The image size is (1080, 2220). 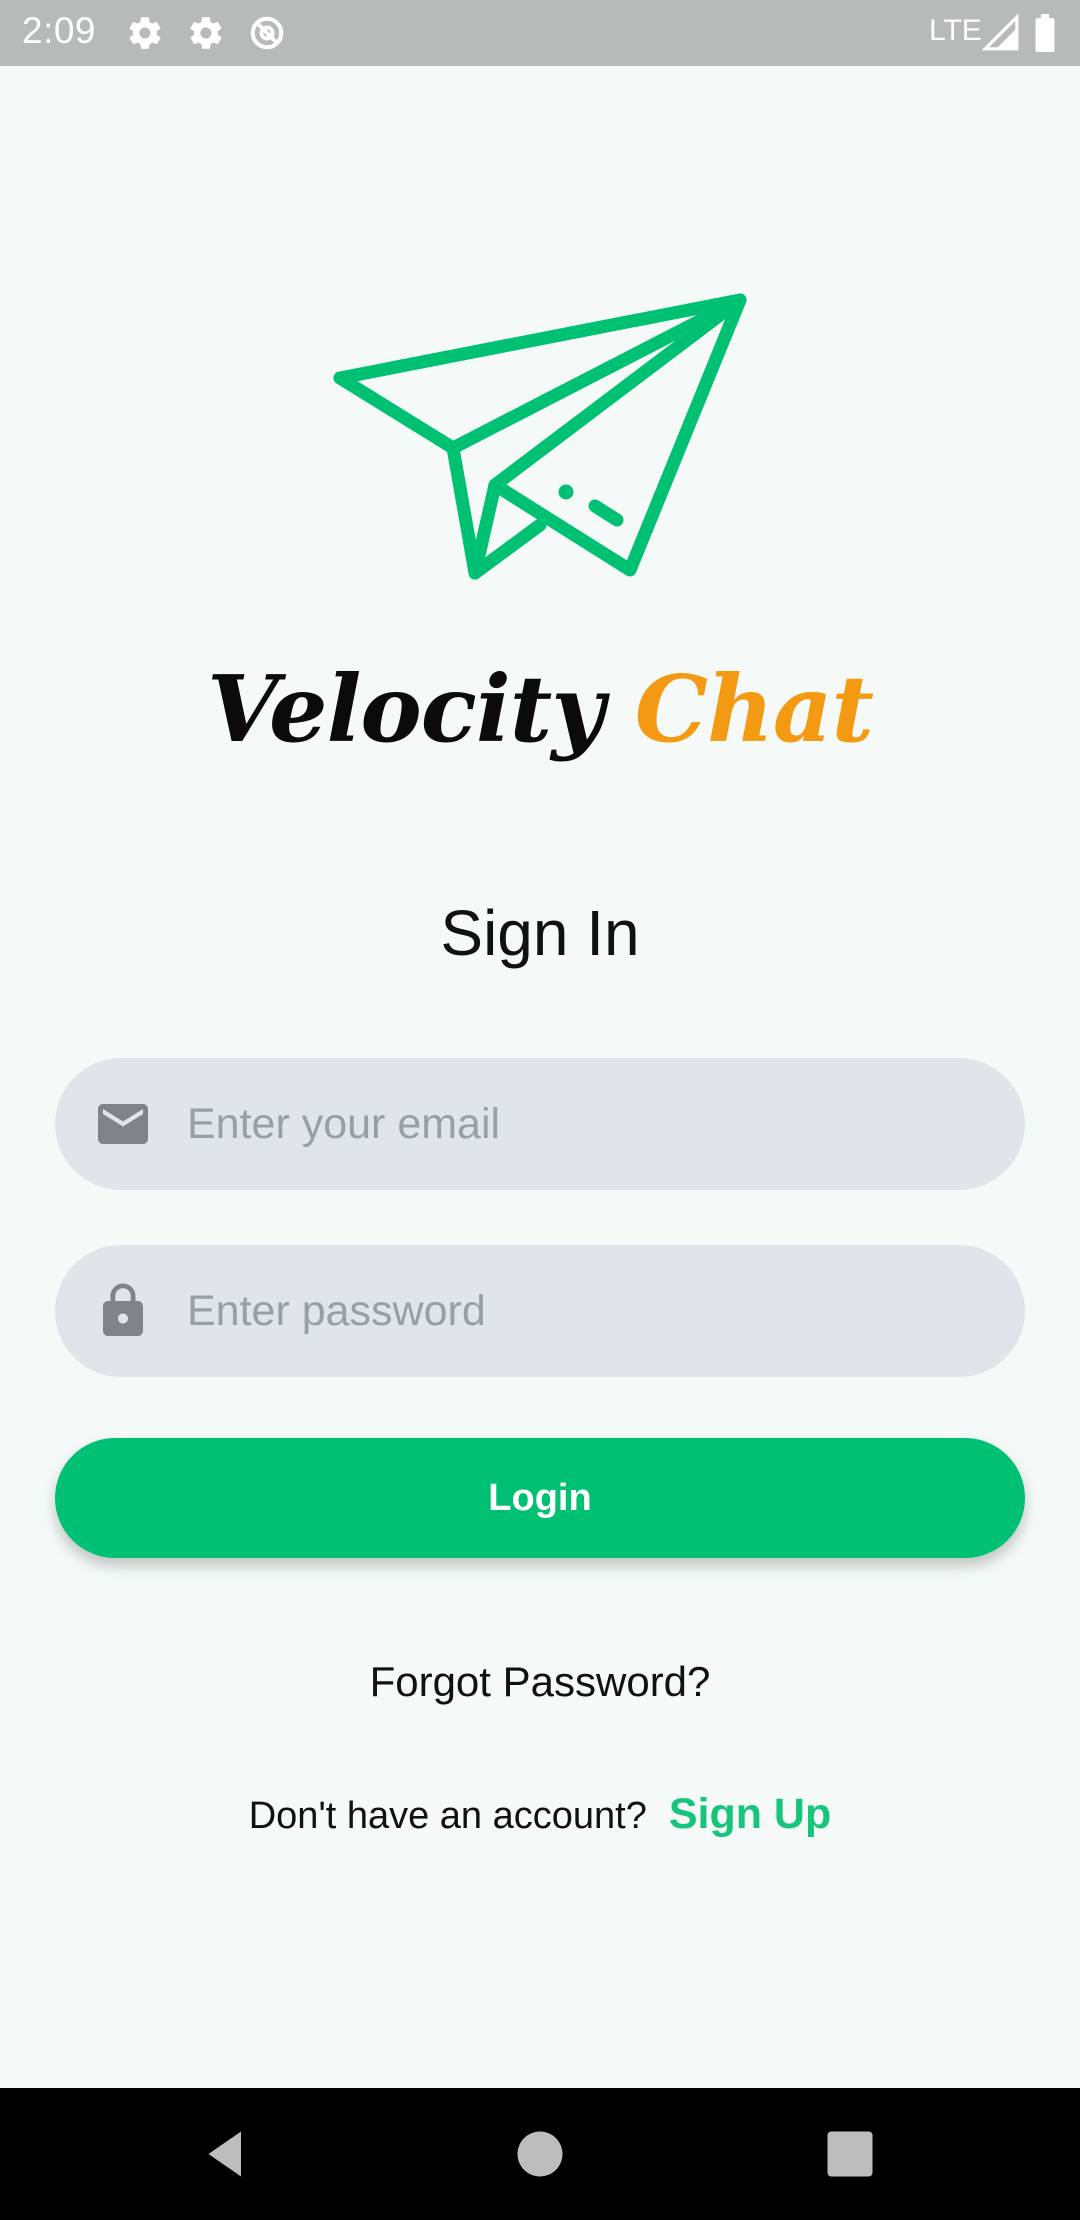 I want to click on navigation-bar, so click(x=540, y=2154).